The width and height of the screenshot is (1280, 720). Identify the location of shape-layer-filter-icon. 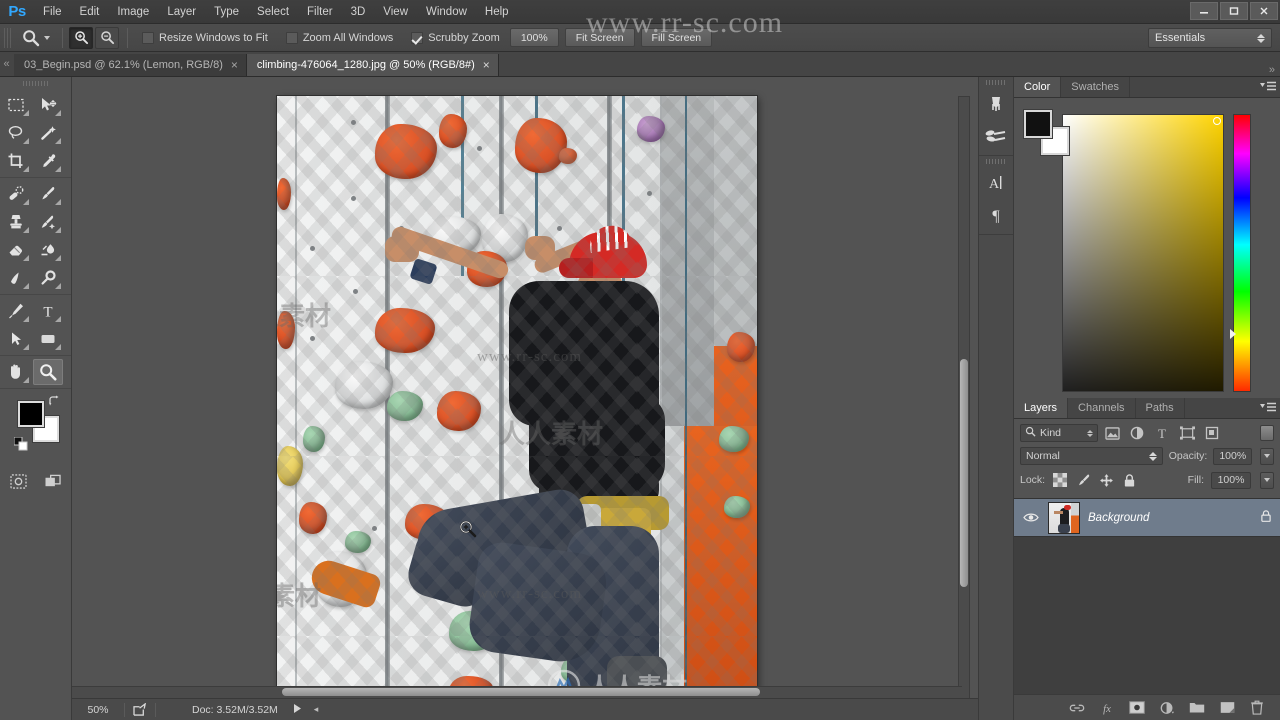
(1187, 433).